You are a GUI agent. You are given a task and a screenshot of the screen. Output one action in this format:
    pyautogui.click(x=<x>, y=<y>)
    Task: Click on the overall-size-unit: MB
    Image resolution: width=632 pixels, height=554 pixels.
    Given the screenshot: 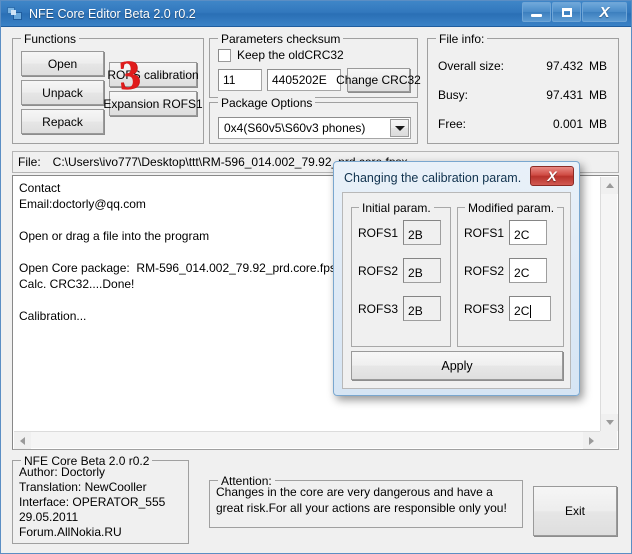 What is the action you would take?
    pyautogui.click(x=598, y=66)
    